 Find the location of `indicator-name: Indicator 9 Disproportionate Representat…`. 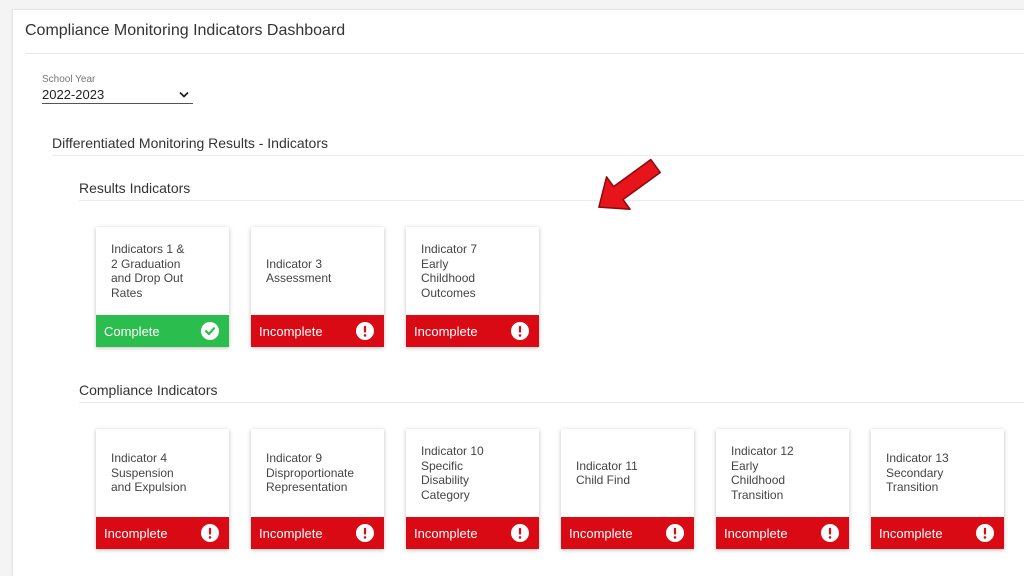

indicator-name: Indicator 9 Disproportionate Representat… is located at coordinates (310, 473).